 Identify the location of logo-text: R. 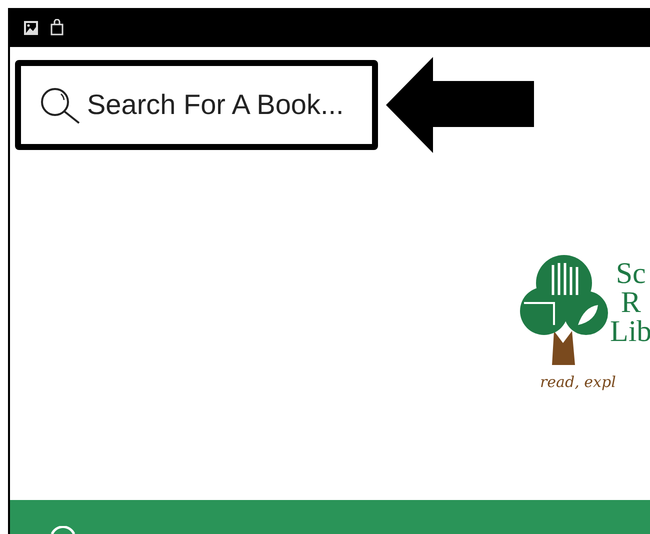
(630, 302).